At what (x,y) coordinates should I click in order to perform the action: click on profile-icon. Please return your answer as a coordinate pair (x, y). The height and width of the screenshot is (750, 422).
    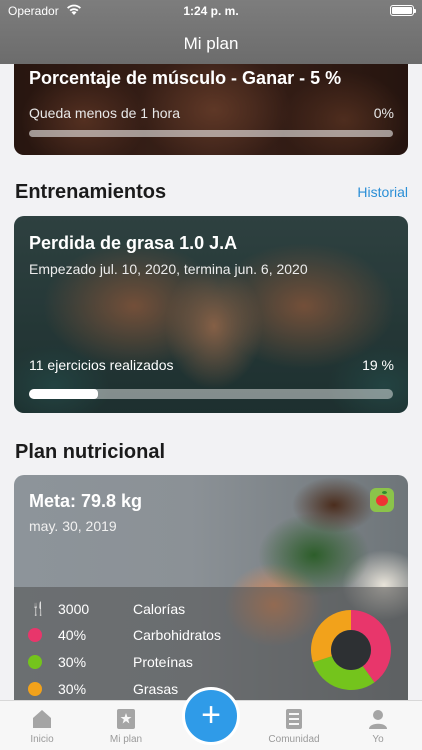
    Looking at the image, I should click on (378, 719).